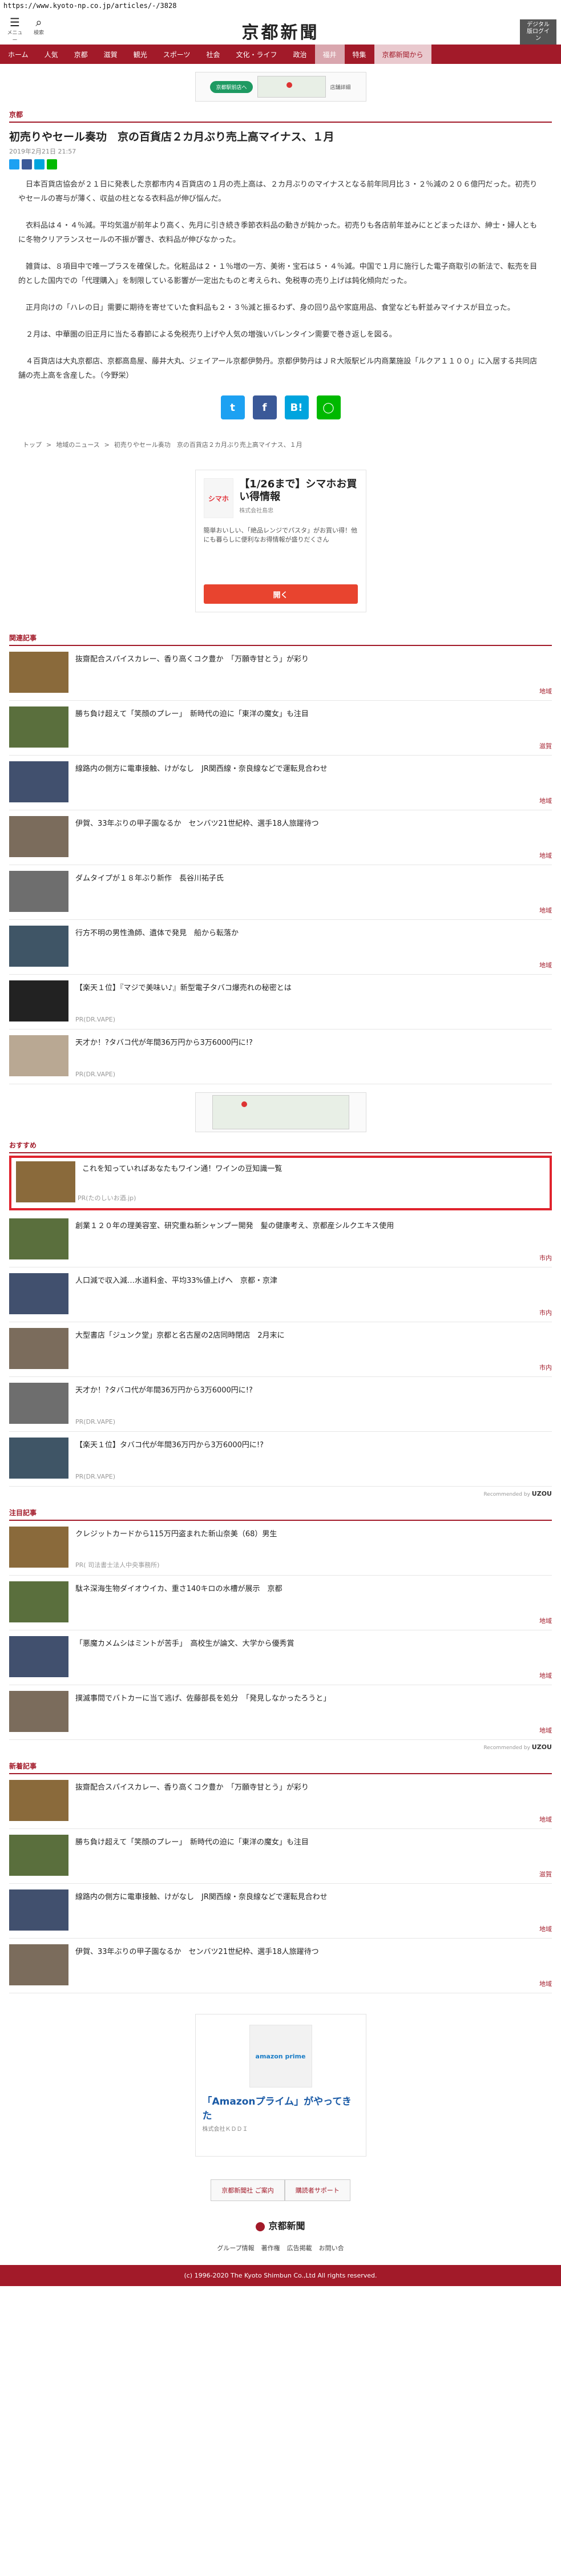 Image resolution: width=561 pixels, height=2576 pixels. Describe the element at coordinates (77, 445) in the screenshot. I see `breadcrumb-item: 地域のニュース` at that location.